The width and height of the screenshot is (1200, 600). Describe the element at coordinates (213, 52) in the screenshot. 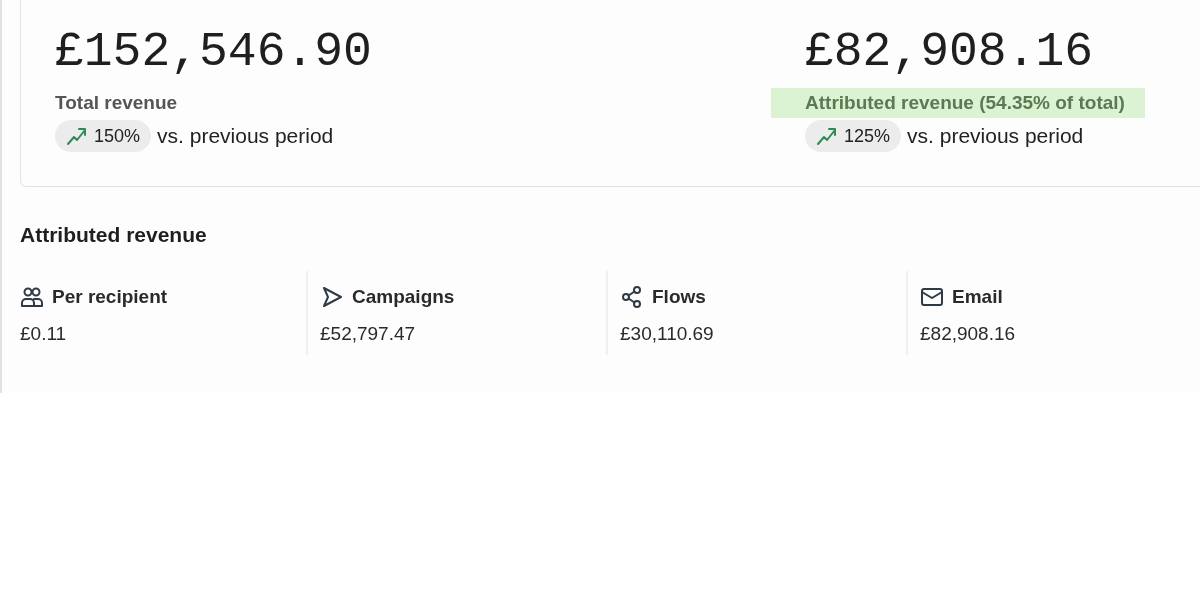

I see `revenue-amount: £152,546.90` at that location.